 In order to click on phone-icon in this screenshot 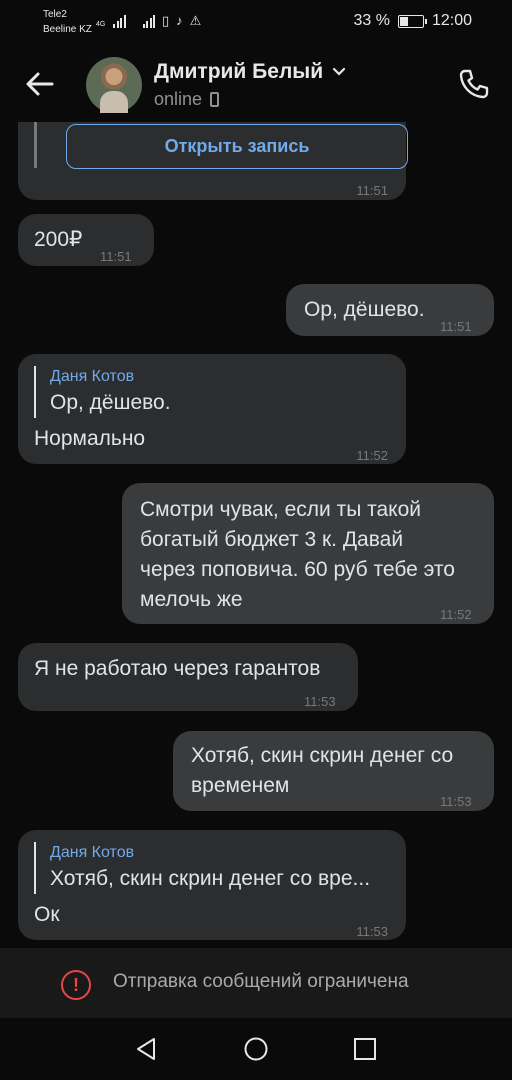, I will do `click(474, 84)`.